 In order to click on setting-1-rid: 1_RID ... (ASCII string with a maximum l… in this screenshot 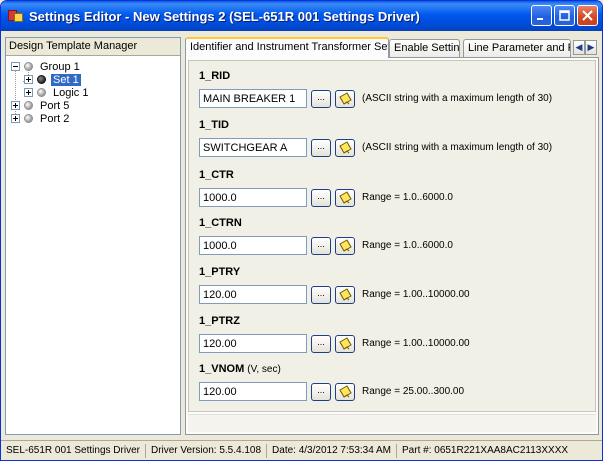, I will do `click(375, 88)`.